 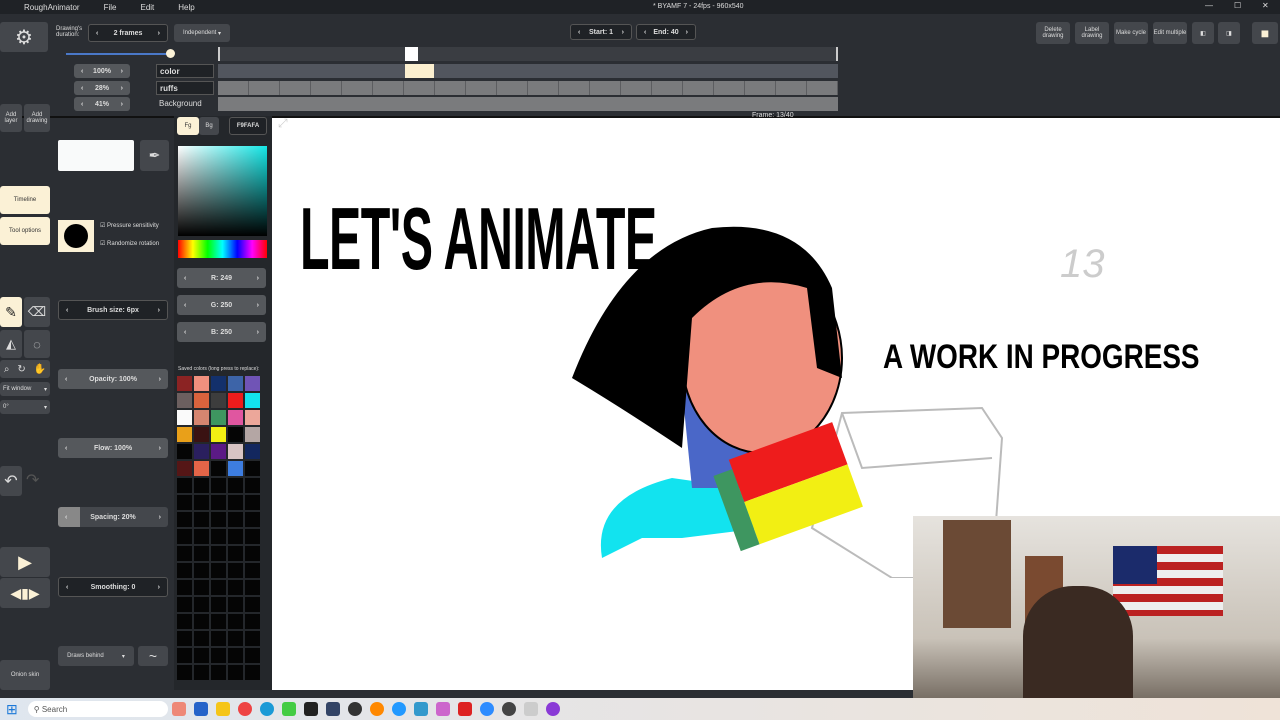 I want to click on minimize-button: —, so click(x=1209, y=5).